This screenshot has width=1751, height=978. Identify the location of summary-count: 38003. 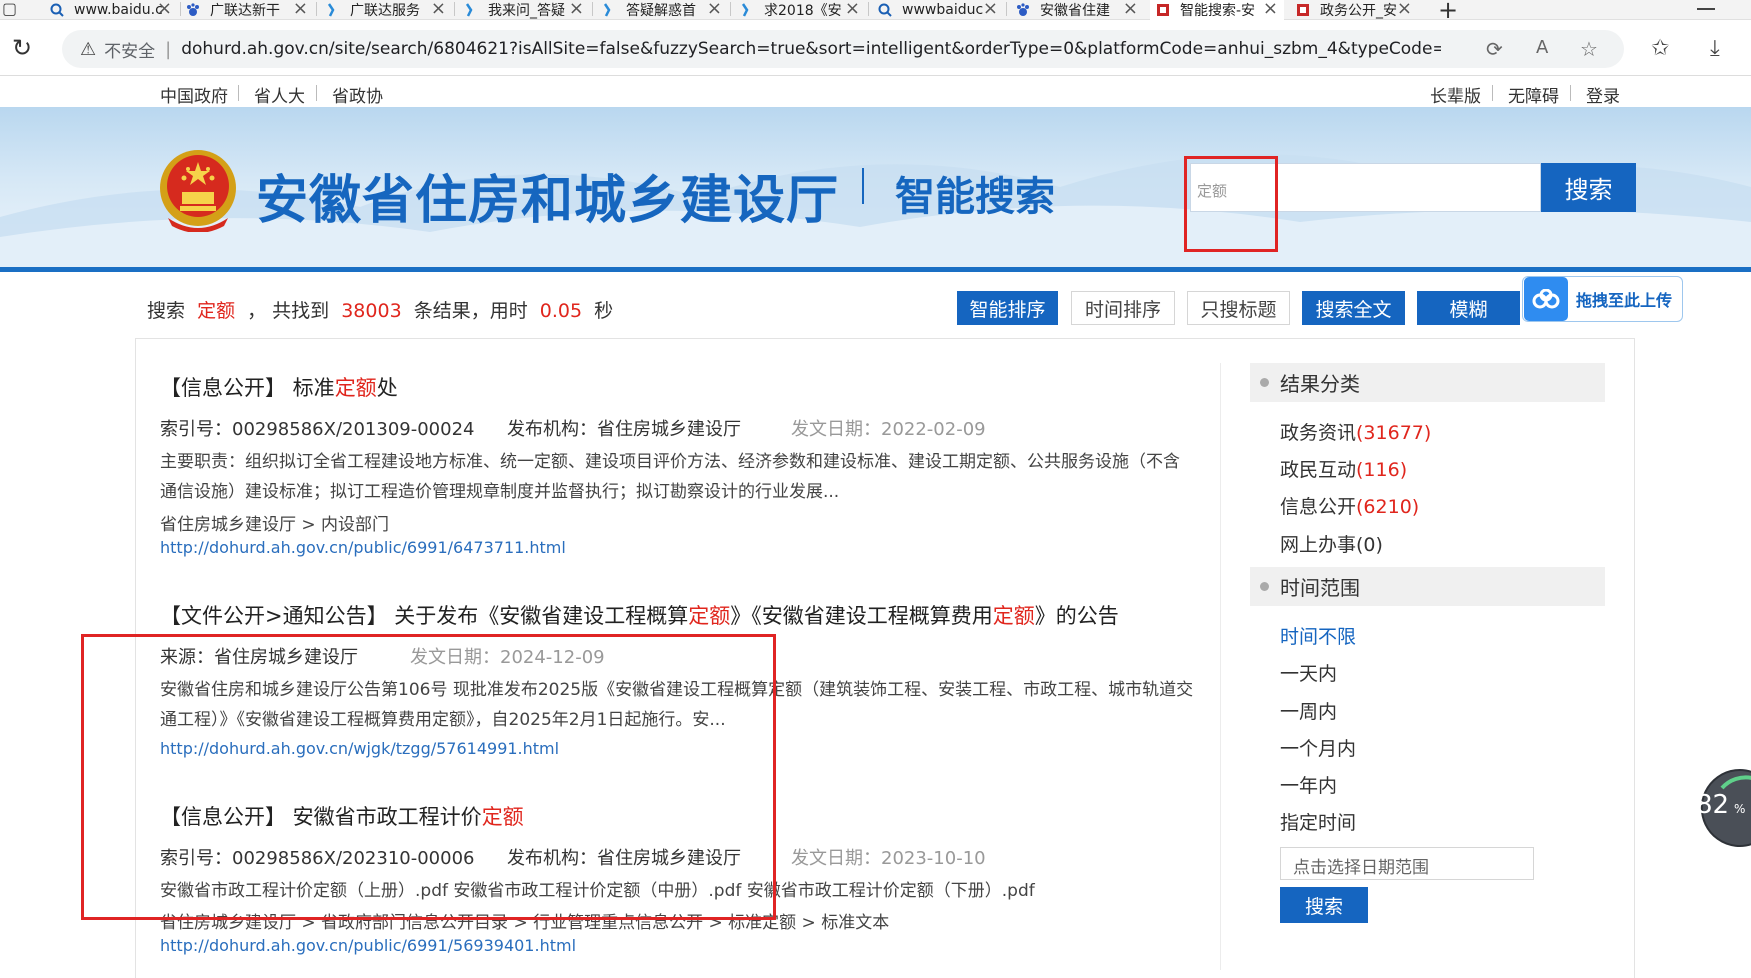
(371, 311).